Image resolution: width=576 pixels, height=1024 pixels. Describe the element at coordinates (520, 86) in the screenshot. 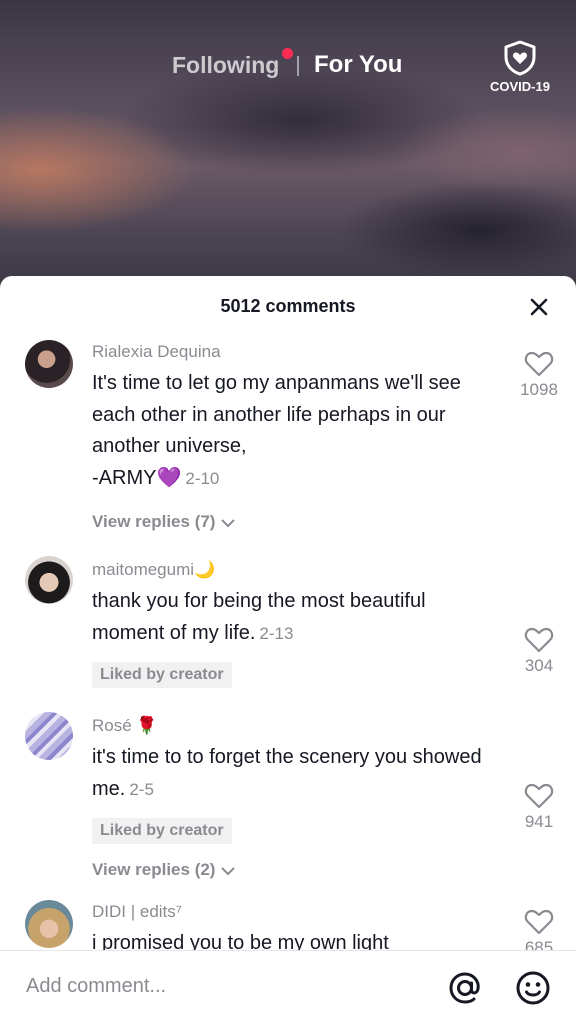

I see `covid-label: COVID-19` at that location.